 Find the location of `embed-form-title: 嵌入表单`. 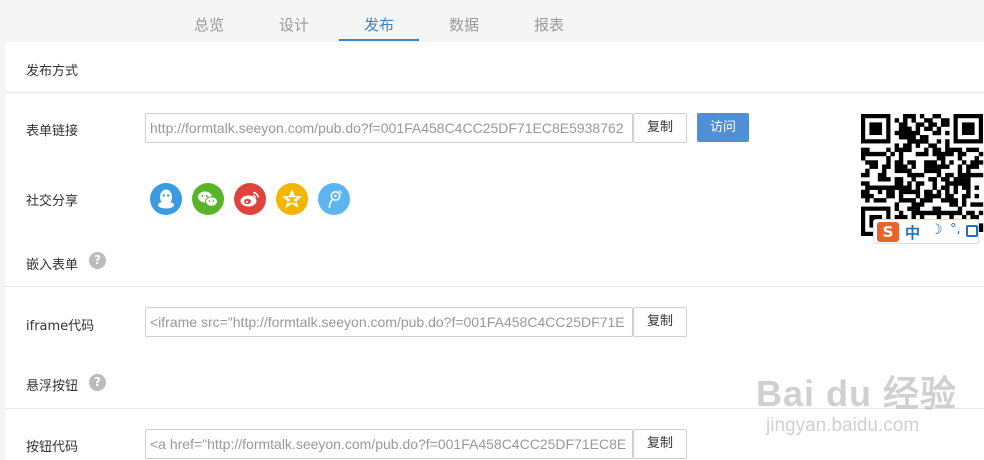

embed-form-title: 嵌入表单 is located at coordinates (52, 265).